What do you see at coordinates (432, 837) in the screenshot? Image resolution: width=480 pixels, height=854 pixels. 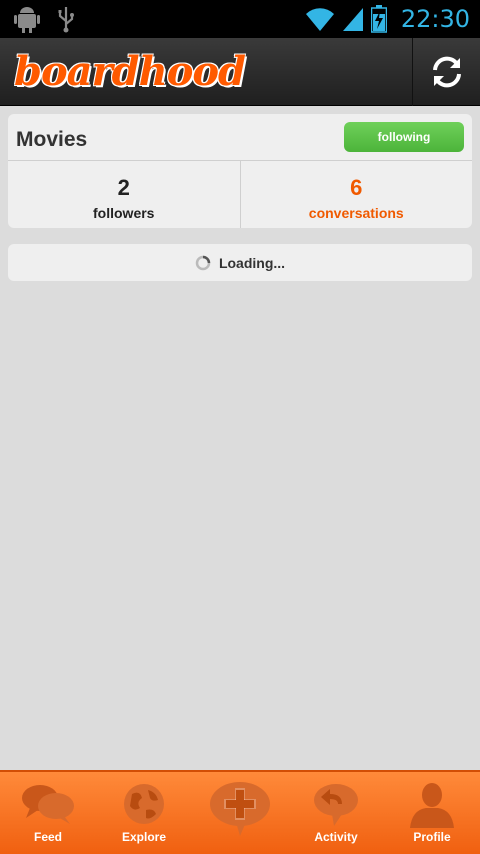 I see `nav-profile-label: Profile` at bounding box center [432, 837].